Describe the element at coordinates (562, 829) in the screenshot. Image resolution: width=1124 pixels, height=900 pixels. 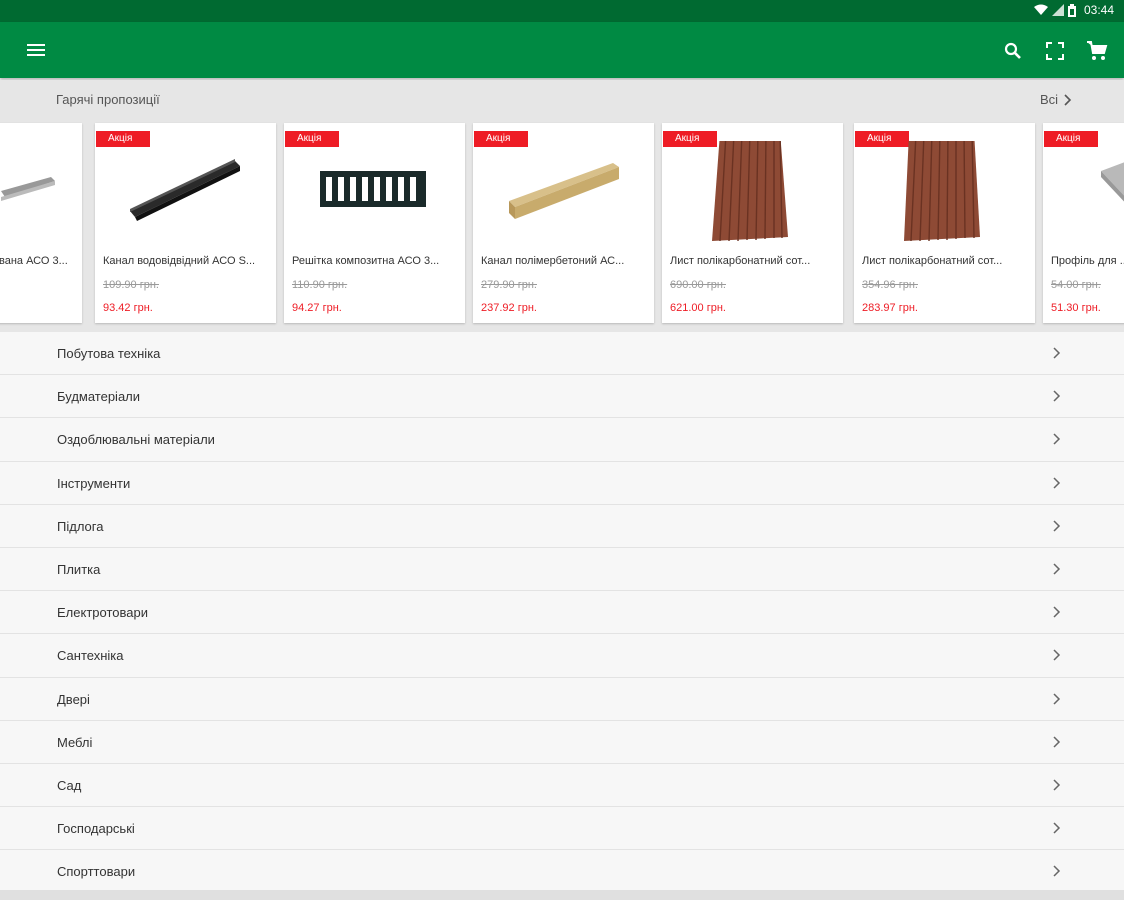
I see `category-item: Господарськi` at that location.